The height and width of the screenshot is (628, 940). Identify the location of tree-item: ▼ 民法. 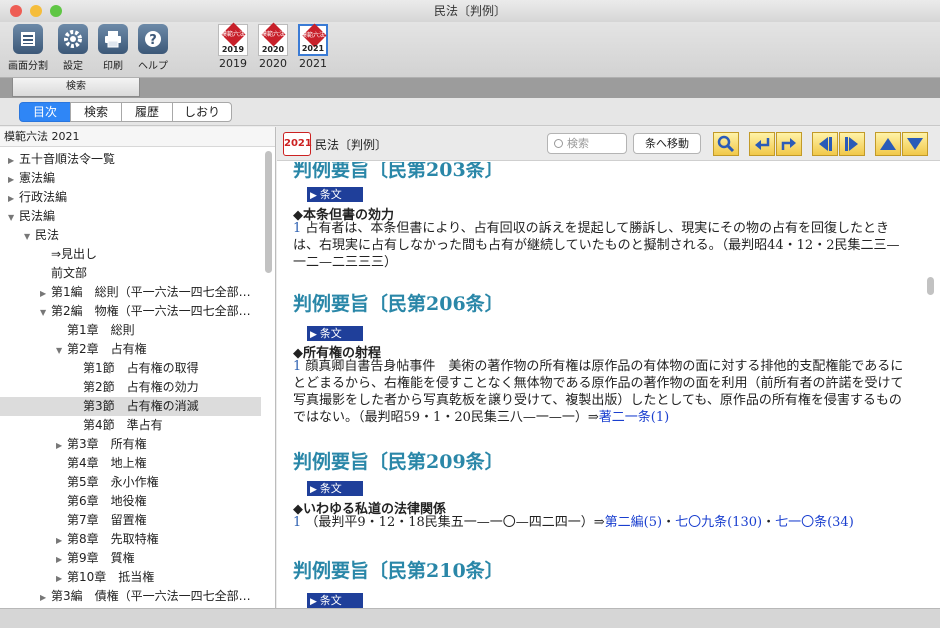
(130, 235).